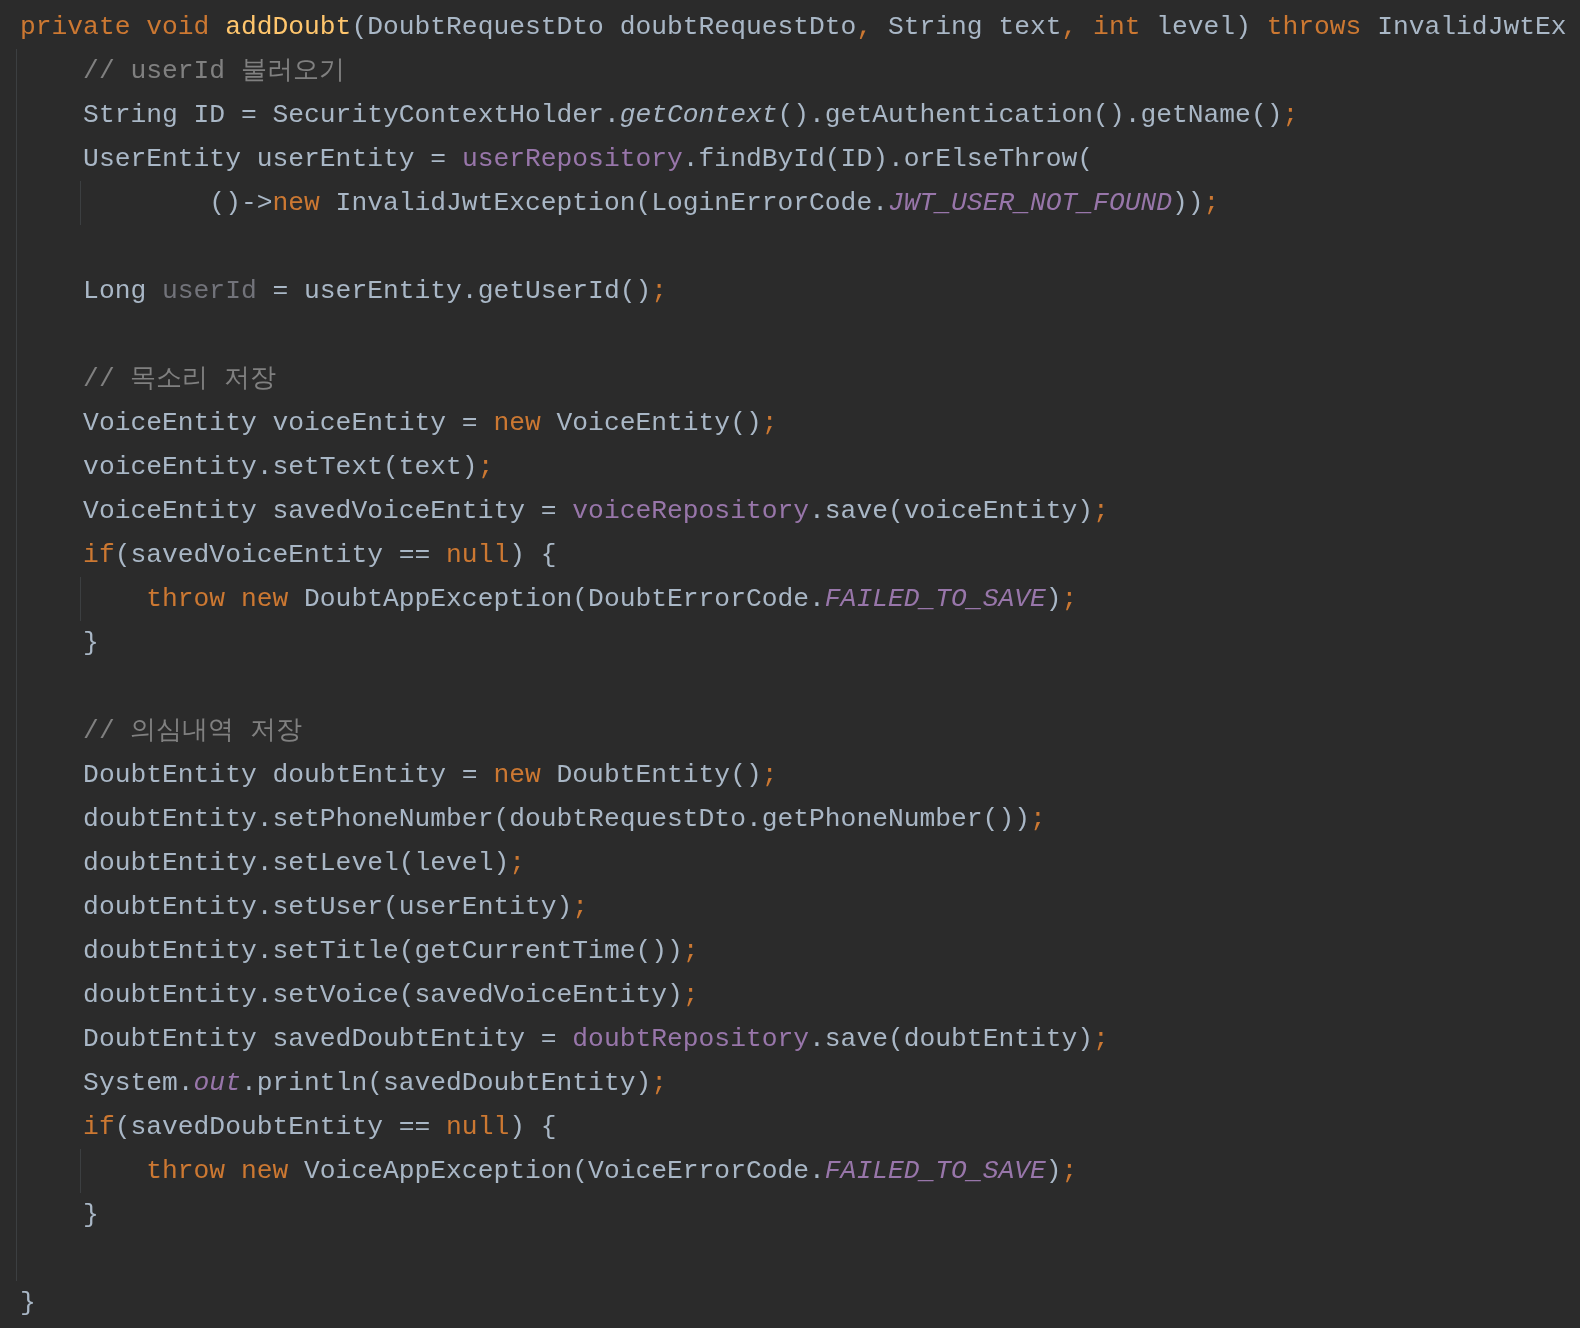  What do you see at coordinates (179, 379) in the screenshot?
I see `code-line: // 목소리 저장` at bounding box center [179, 379].